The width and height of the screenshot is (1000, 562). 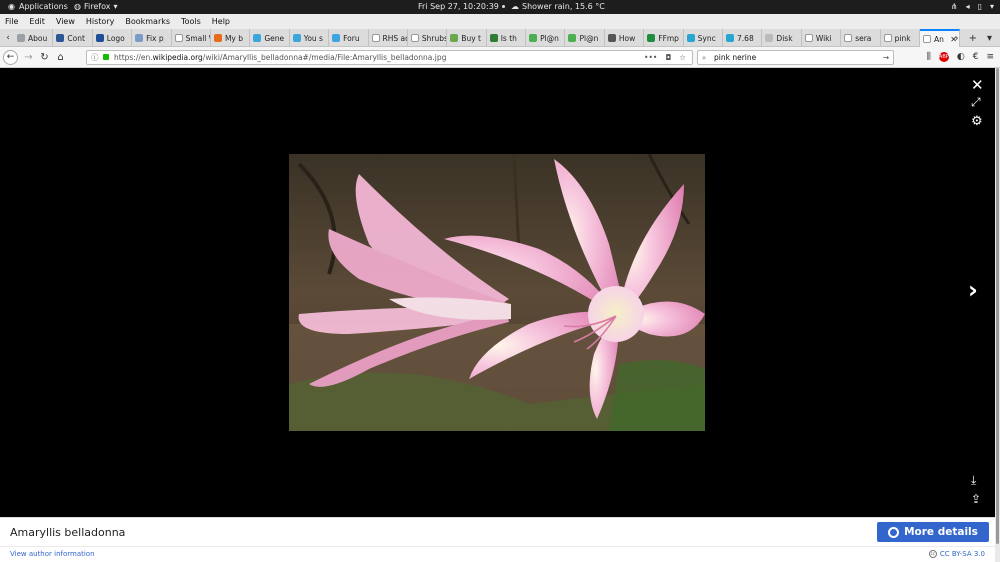 I want to click on library-icon: ⫼, so click(x=929, y=57).